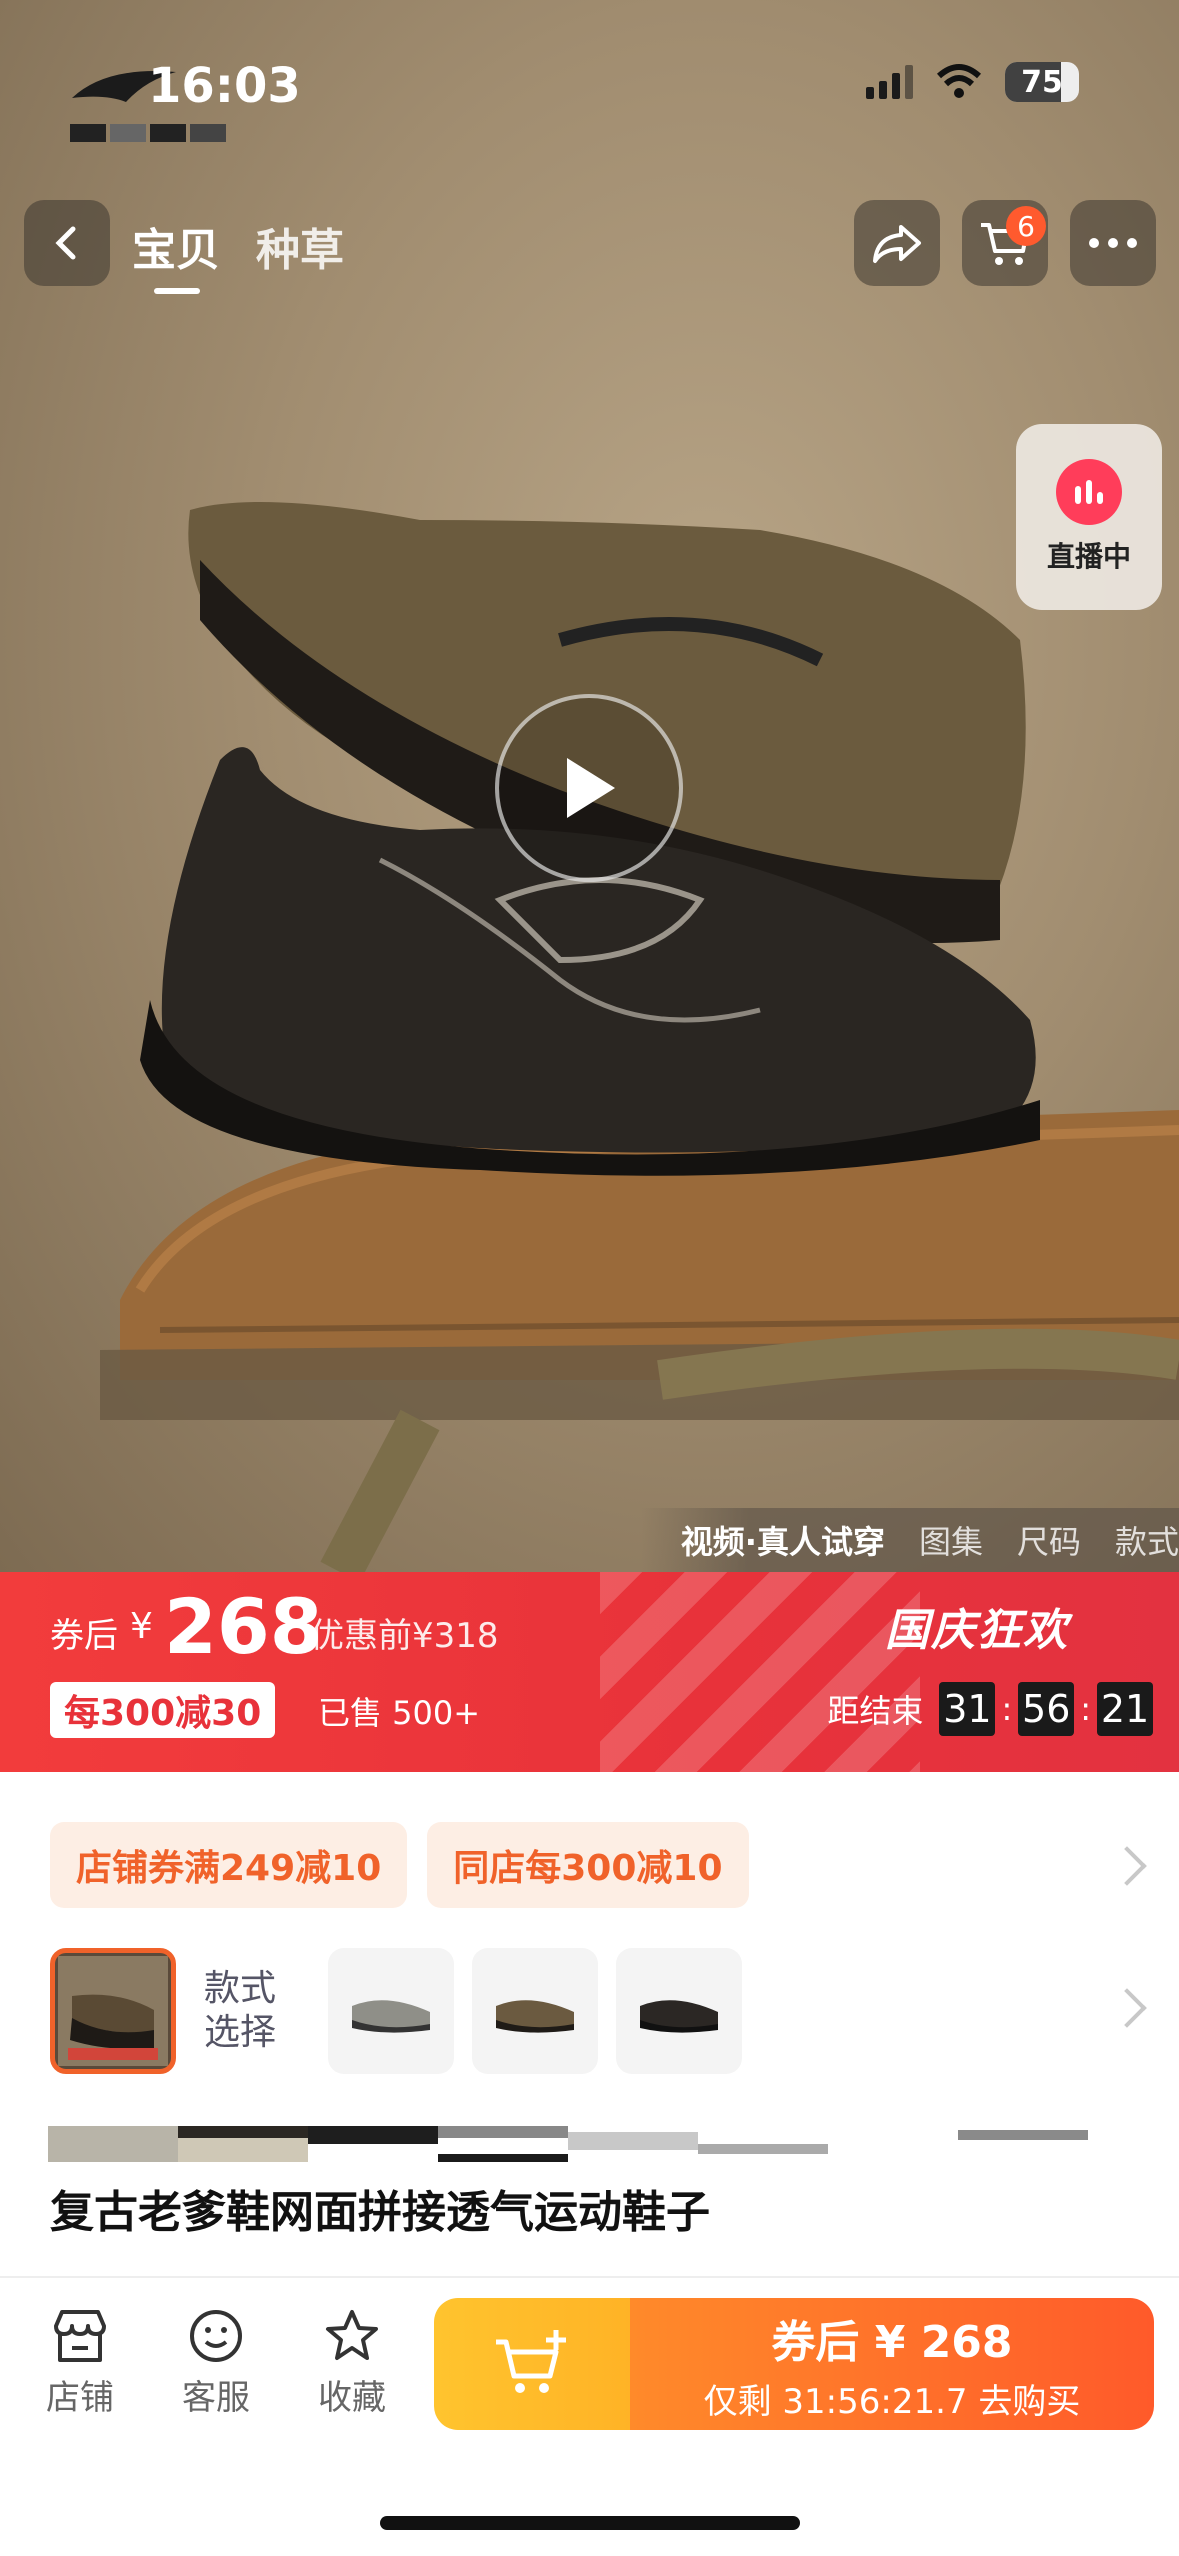  Describe the element at coordinates (404, 1636) in the screenshot. I see `original-price: 优惠前¥318` at that location.